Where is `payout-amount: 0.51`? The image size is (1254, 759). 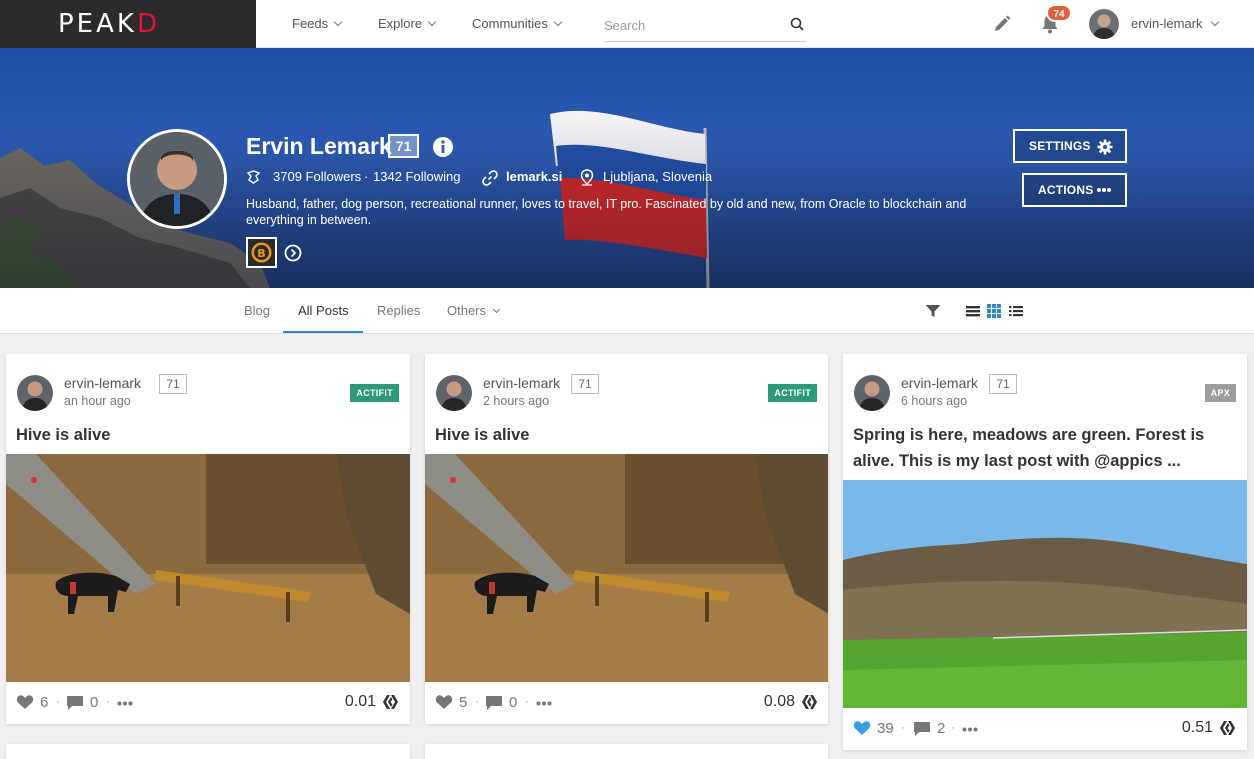 payout-amount: 0.51 is located at coordinates (1197, 728).